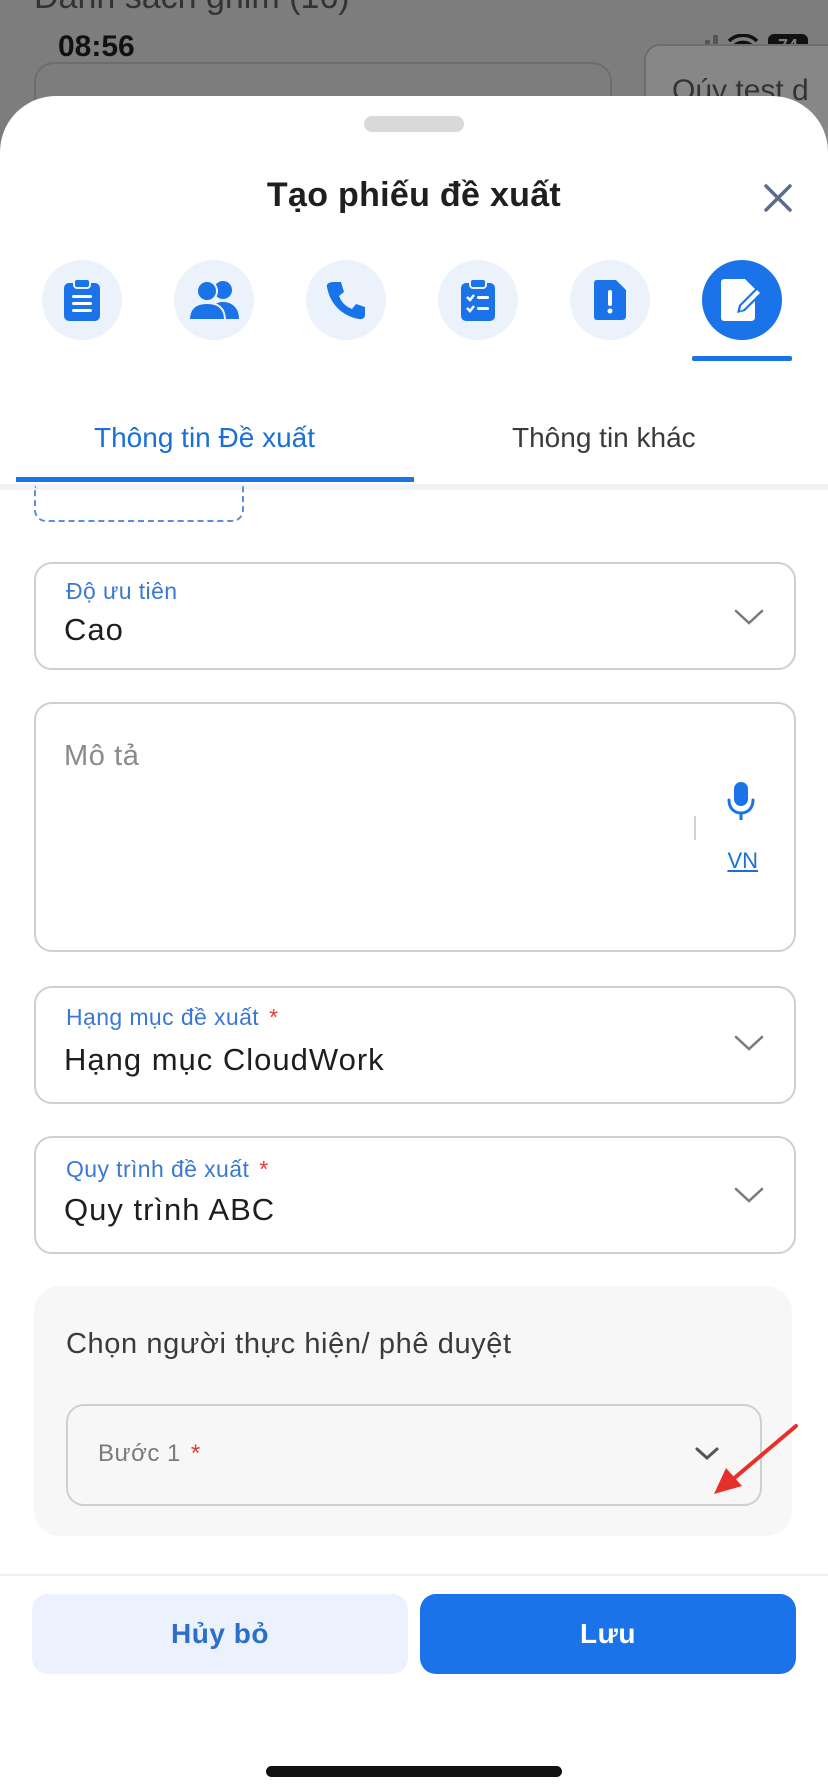 The image size is (828, 1792). I want to click on priority-value: Cao, so click(94, 629).